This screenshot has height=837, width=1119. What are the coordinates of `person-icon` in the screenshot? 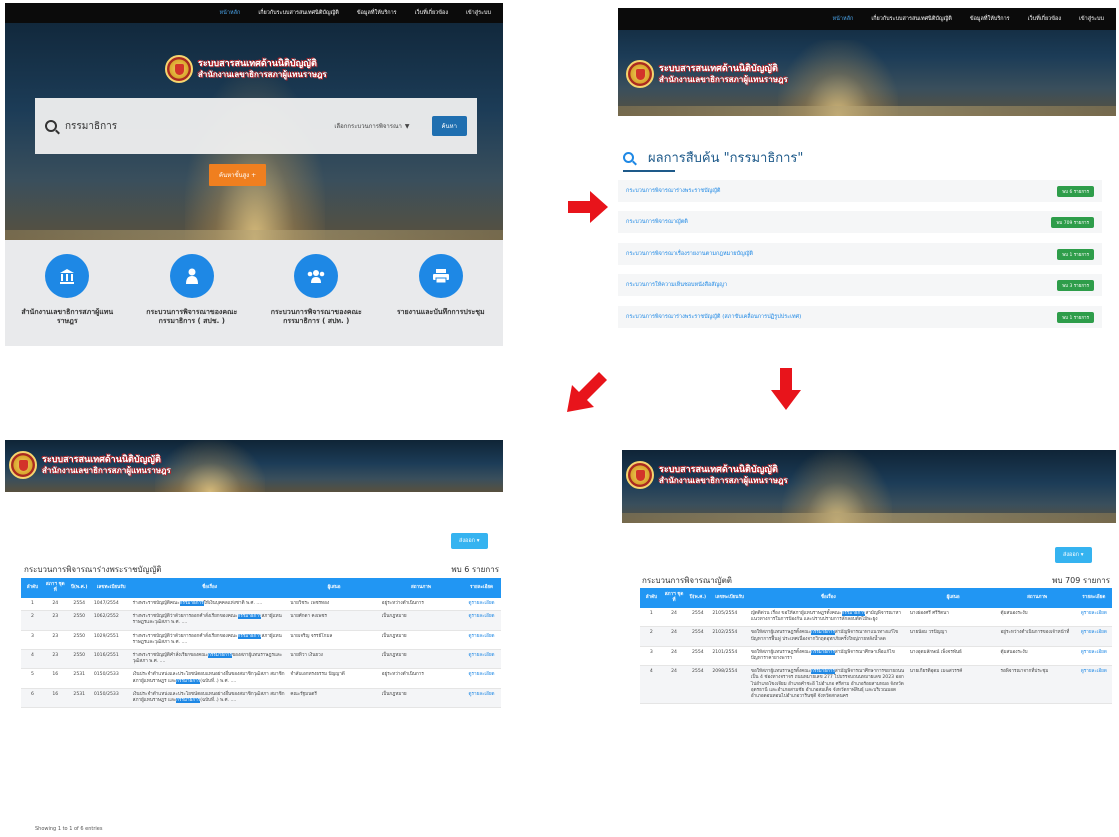 It's located at (191, 276).